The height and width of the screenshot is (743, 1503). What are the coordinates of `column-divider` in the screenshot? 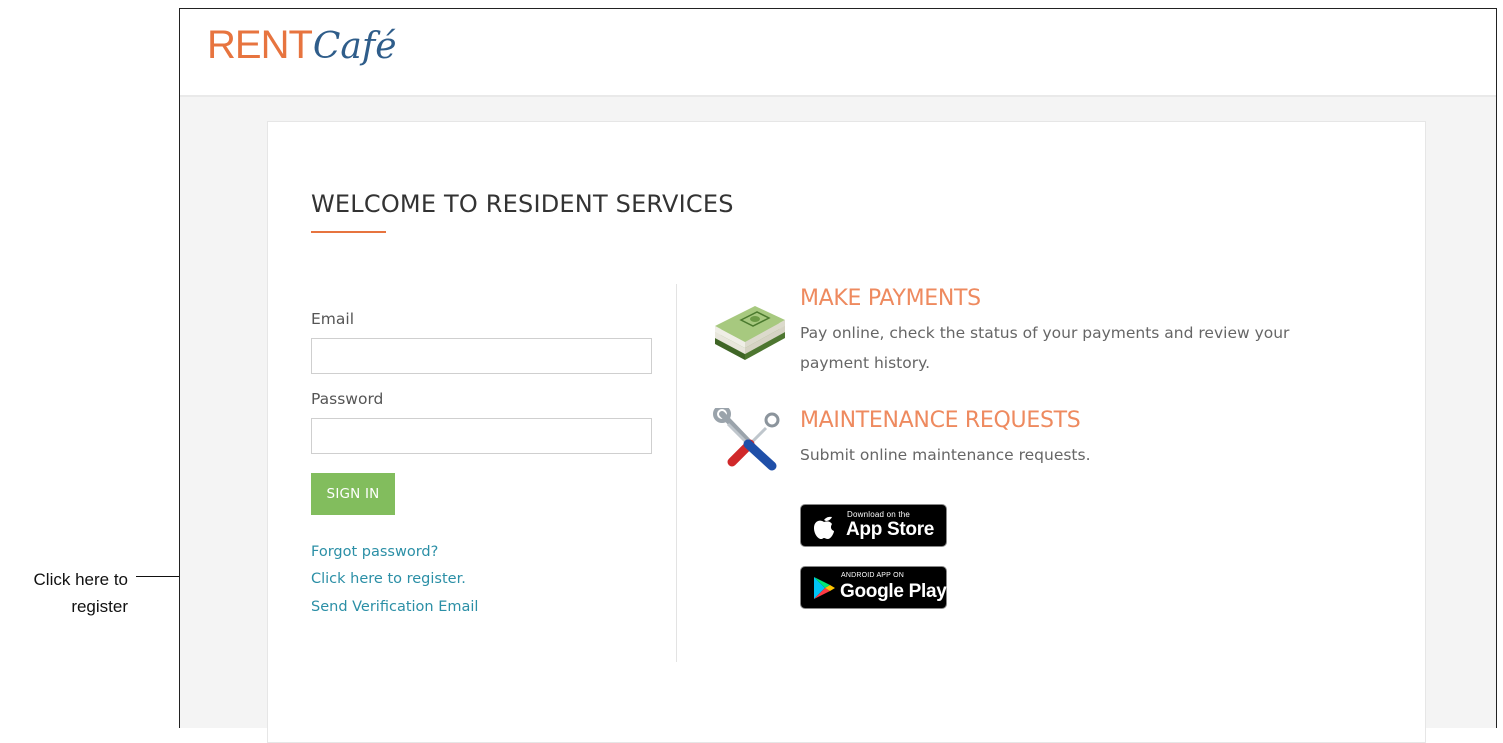 It's located at (676, 473).